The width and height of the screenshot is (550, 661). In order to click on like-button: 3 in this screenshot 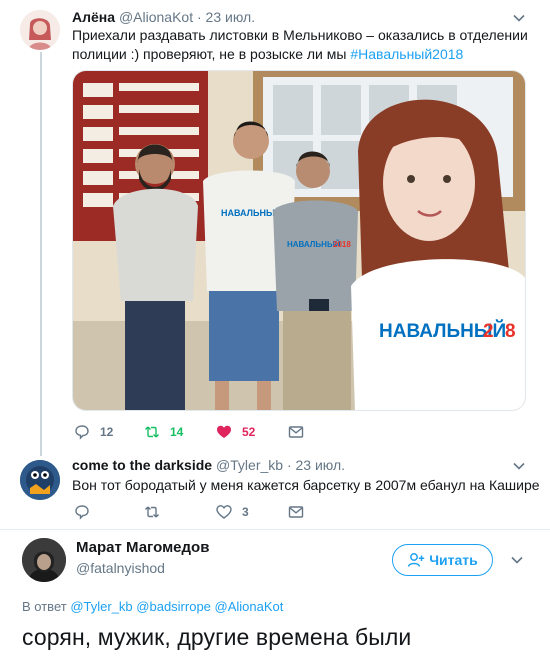, I will do `click(232, 512)`.